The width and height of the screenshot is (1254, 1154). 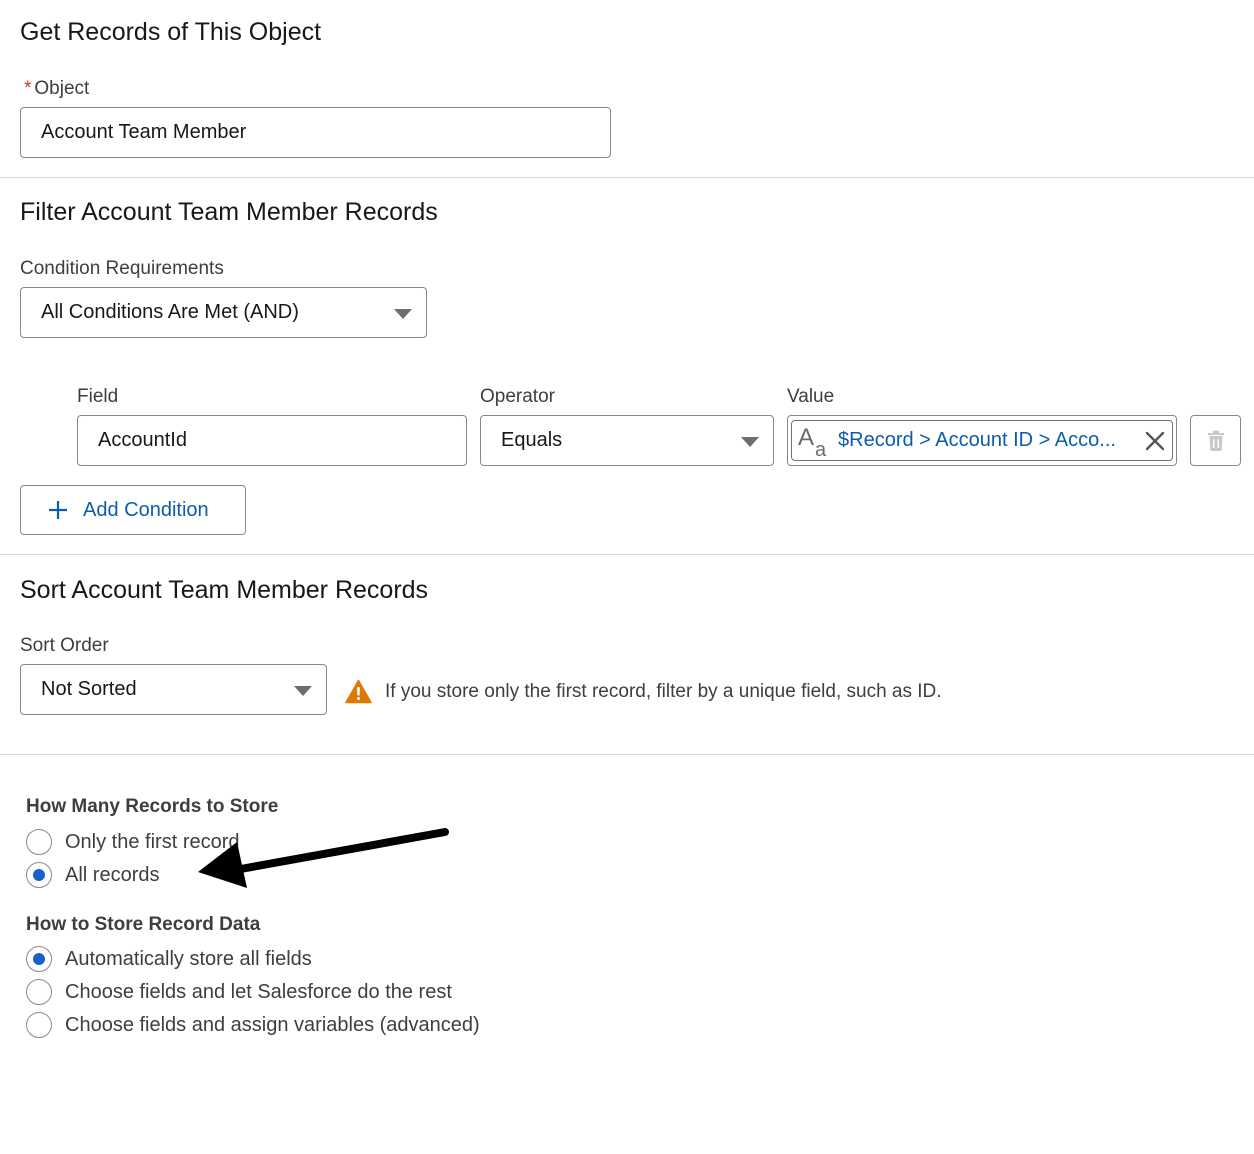 I want to click on text-type-icon: A a, so click(x=814, y=442).